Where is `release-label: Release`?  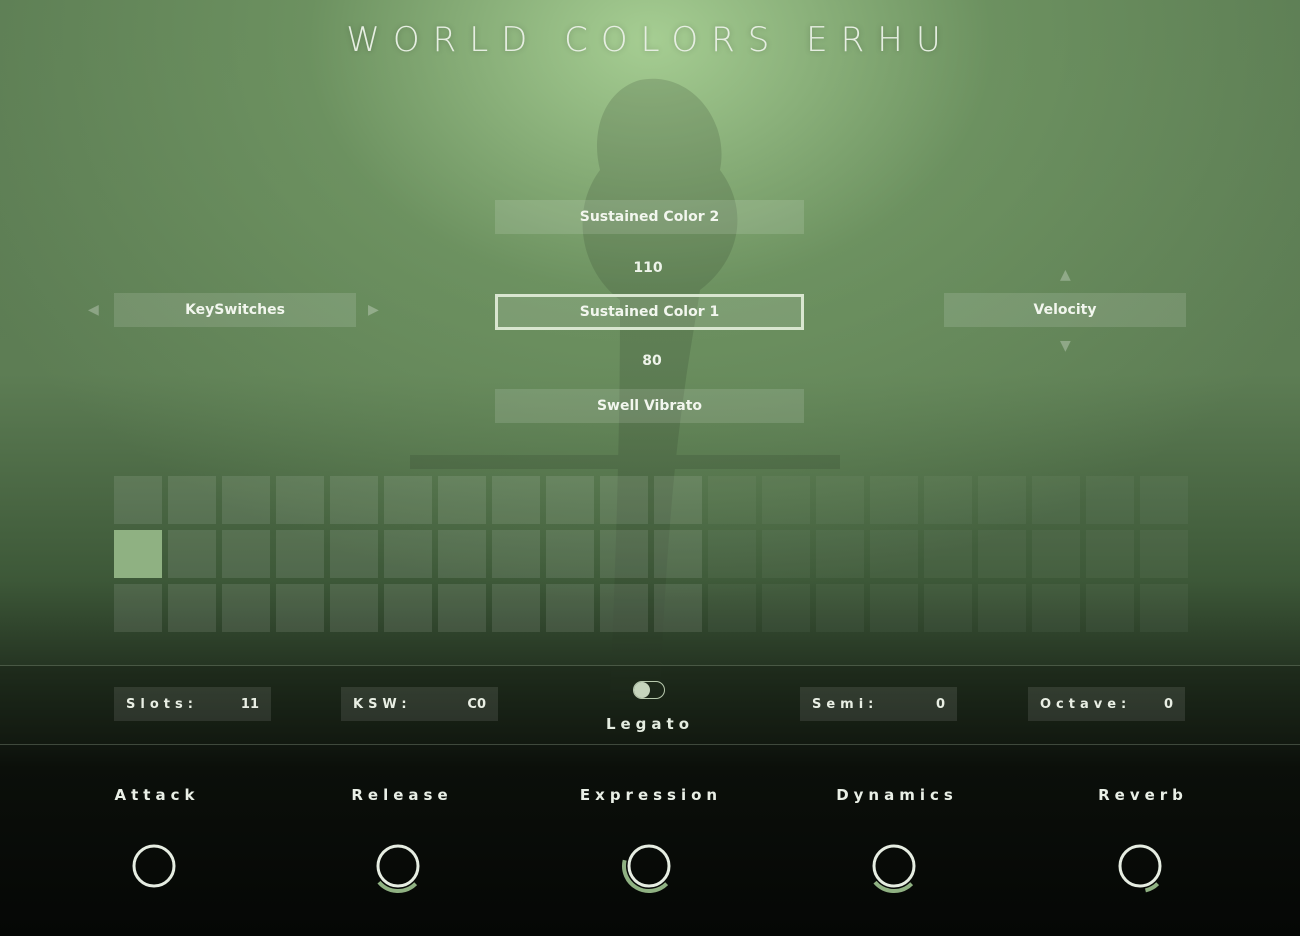 release-label: Release is located at coordinates (402, 795).